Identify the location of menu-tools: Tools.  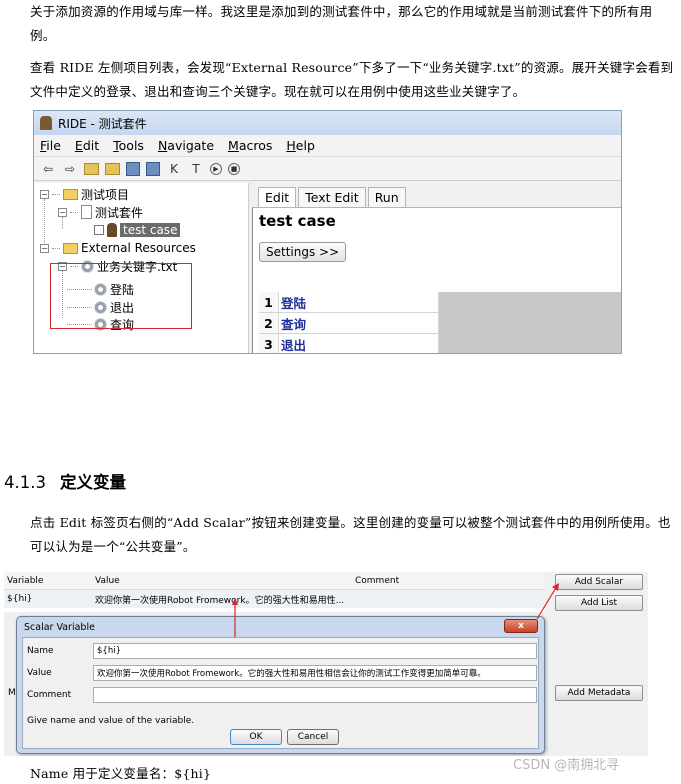
(128, 145).